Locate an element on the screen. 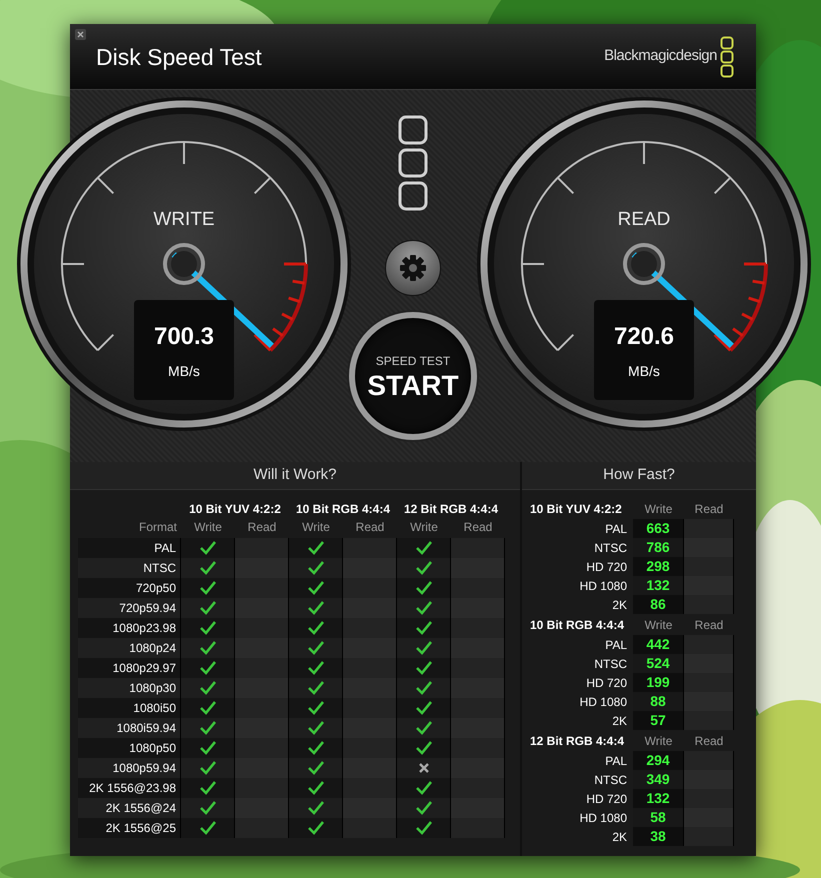 This screenshot has width=821, height=878. row-label: 1080p29.97 is located at coordinates (129, 668).